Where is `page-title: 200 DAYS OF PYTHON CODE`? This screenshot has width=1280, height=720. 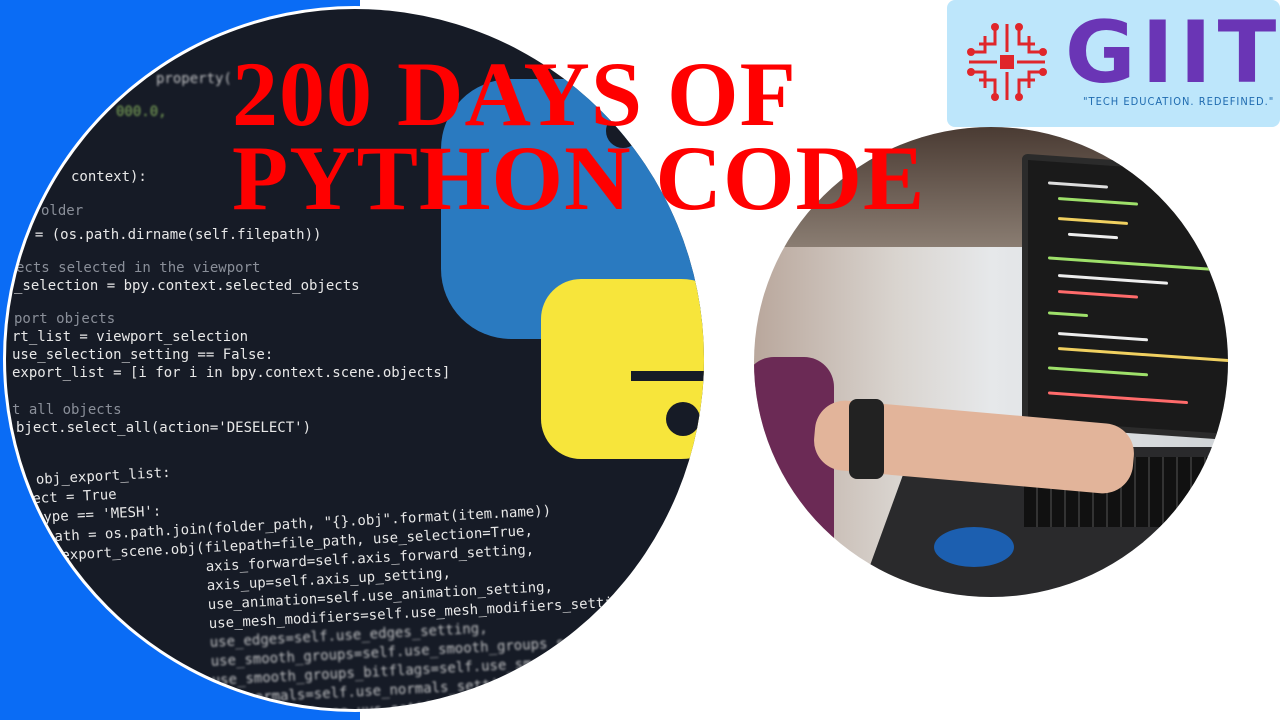 page-title: 200 DAYS OF PYTHON CODE is located at coordinates (578, 136).